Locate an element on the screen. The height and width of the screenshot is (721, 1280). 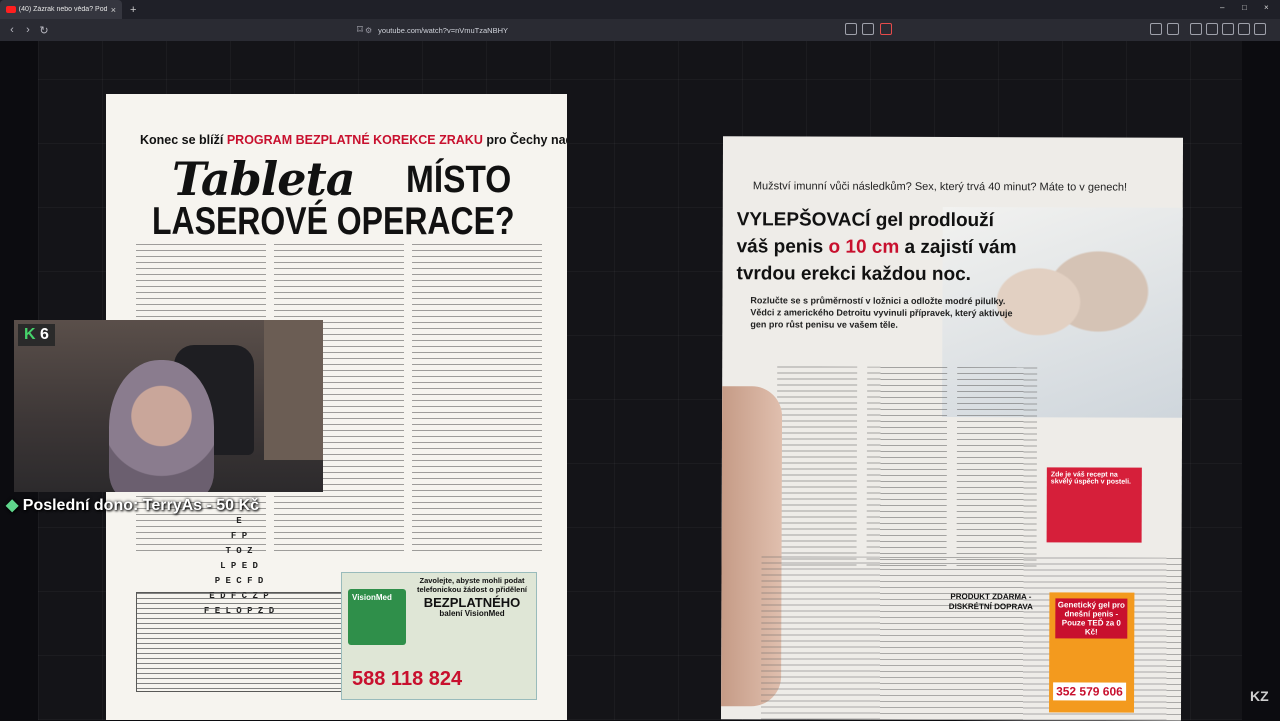
streamer-webcam: K 6 is located at coordinates (168, 406).